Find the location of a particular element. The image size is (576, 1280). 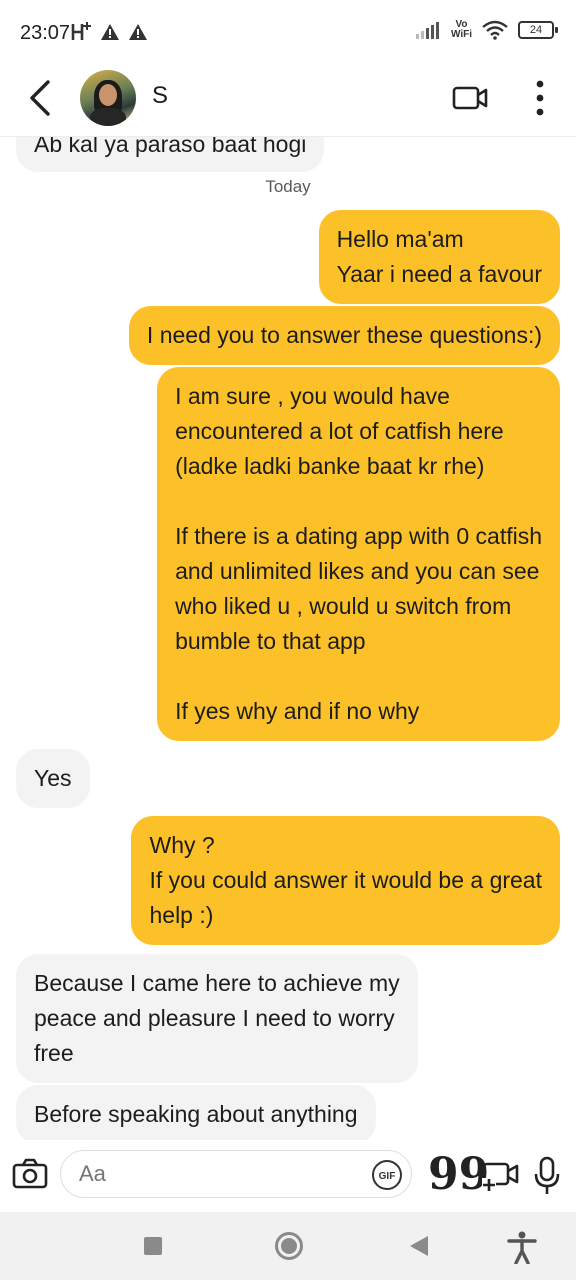

home-icon is located at coordinates (289, 1246).